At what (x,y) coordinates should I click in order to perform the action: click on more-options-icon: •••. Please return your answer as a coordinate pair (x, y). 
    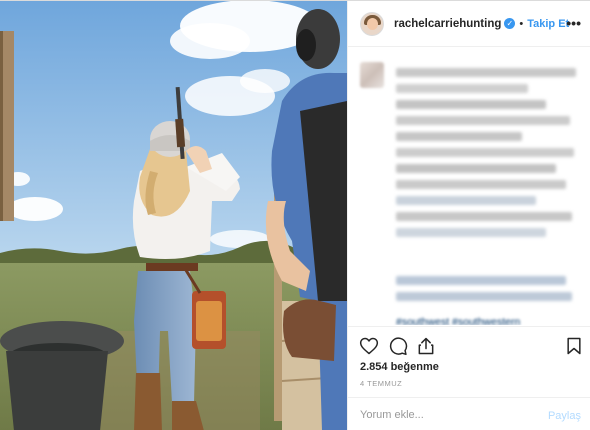
    Looking at the image, I should click on (573, 23).